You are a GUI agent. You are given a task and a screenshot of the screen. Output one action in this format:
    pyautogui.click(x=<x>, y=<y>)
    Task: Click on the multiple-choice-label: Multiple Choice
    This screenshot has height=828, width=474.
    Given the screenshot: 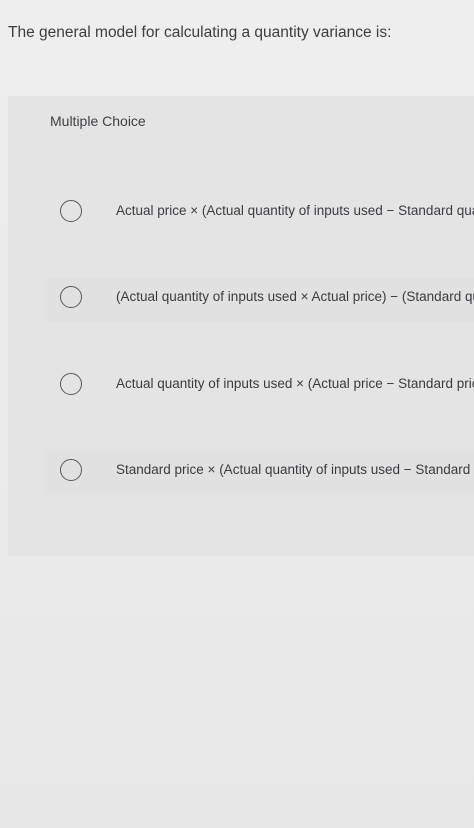 What is the action you would take?
    pyautogui.click(x=98, y=121)
    